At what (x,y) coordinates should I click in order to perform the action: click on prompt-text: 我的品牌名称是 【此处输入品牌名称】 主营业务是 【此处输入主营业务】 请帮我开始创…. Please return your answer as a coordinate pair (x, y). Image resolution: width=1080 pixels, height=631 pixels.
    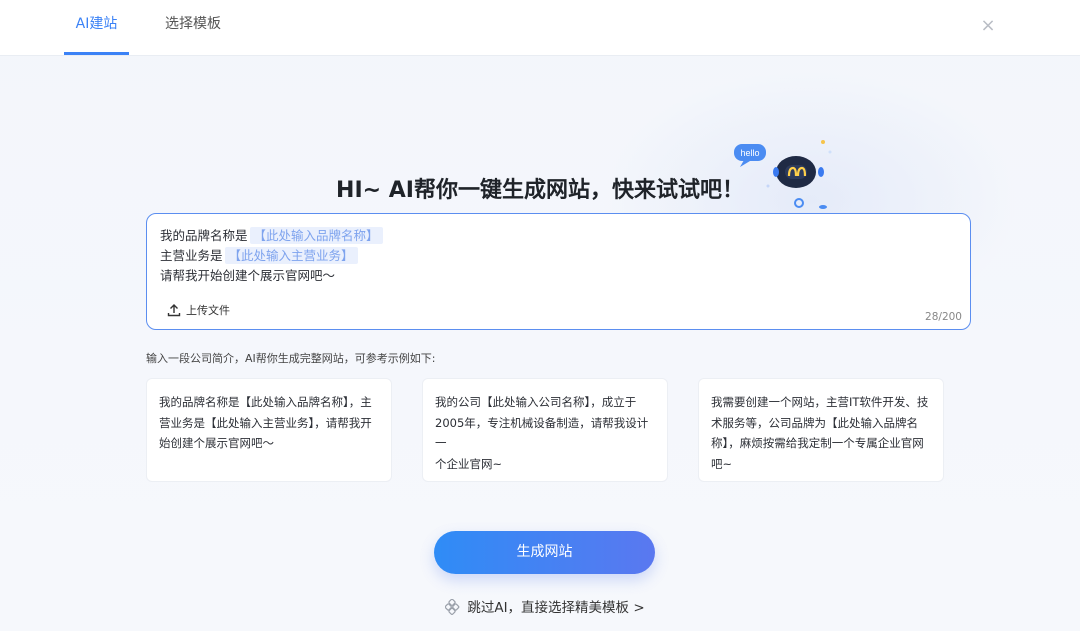
    Looking at the image, I should click on (271, 256).